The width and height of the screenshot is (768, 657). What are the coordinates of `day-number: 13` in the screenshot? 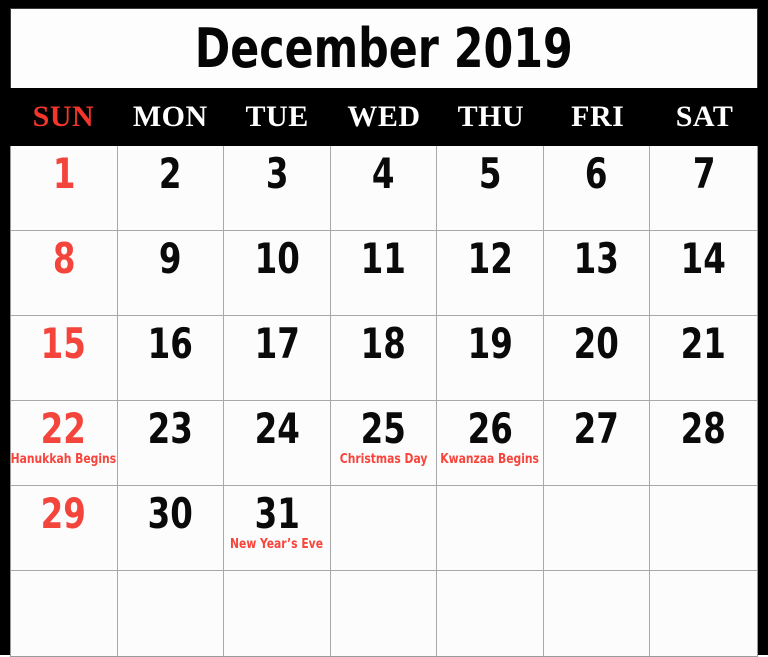 It's located at (597, 258).